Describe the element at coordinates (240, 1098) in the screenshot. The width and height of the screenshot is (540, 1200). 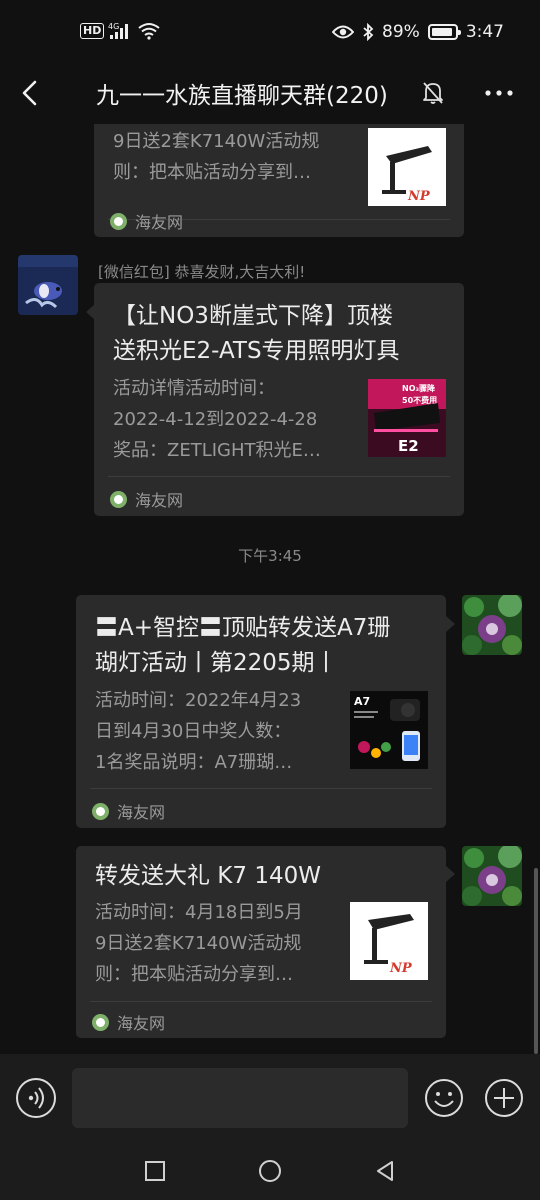
I see `message-input` at that location.